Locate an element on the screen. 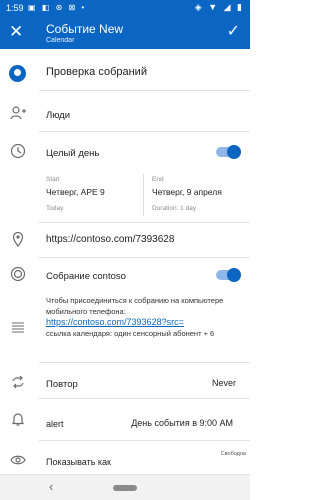 The height and width of the screenshot is (500, 320). repeat-icon is located at coordinates (18, 382).